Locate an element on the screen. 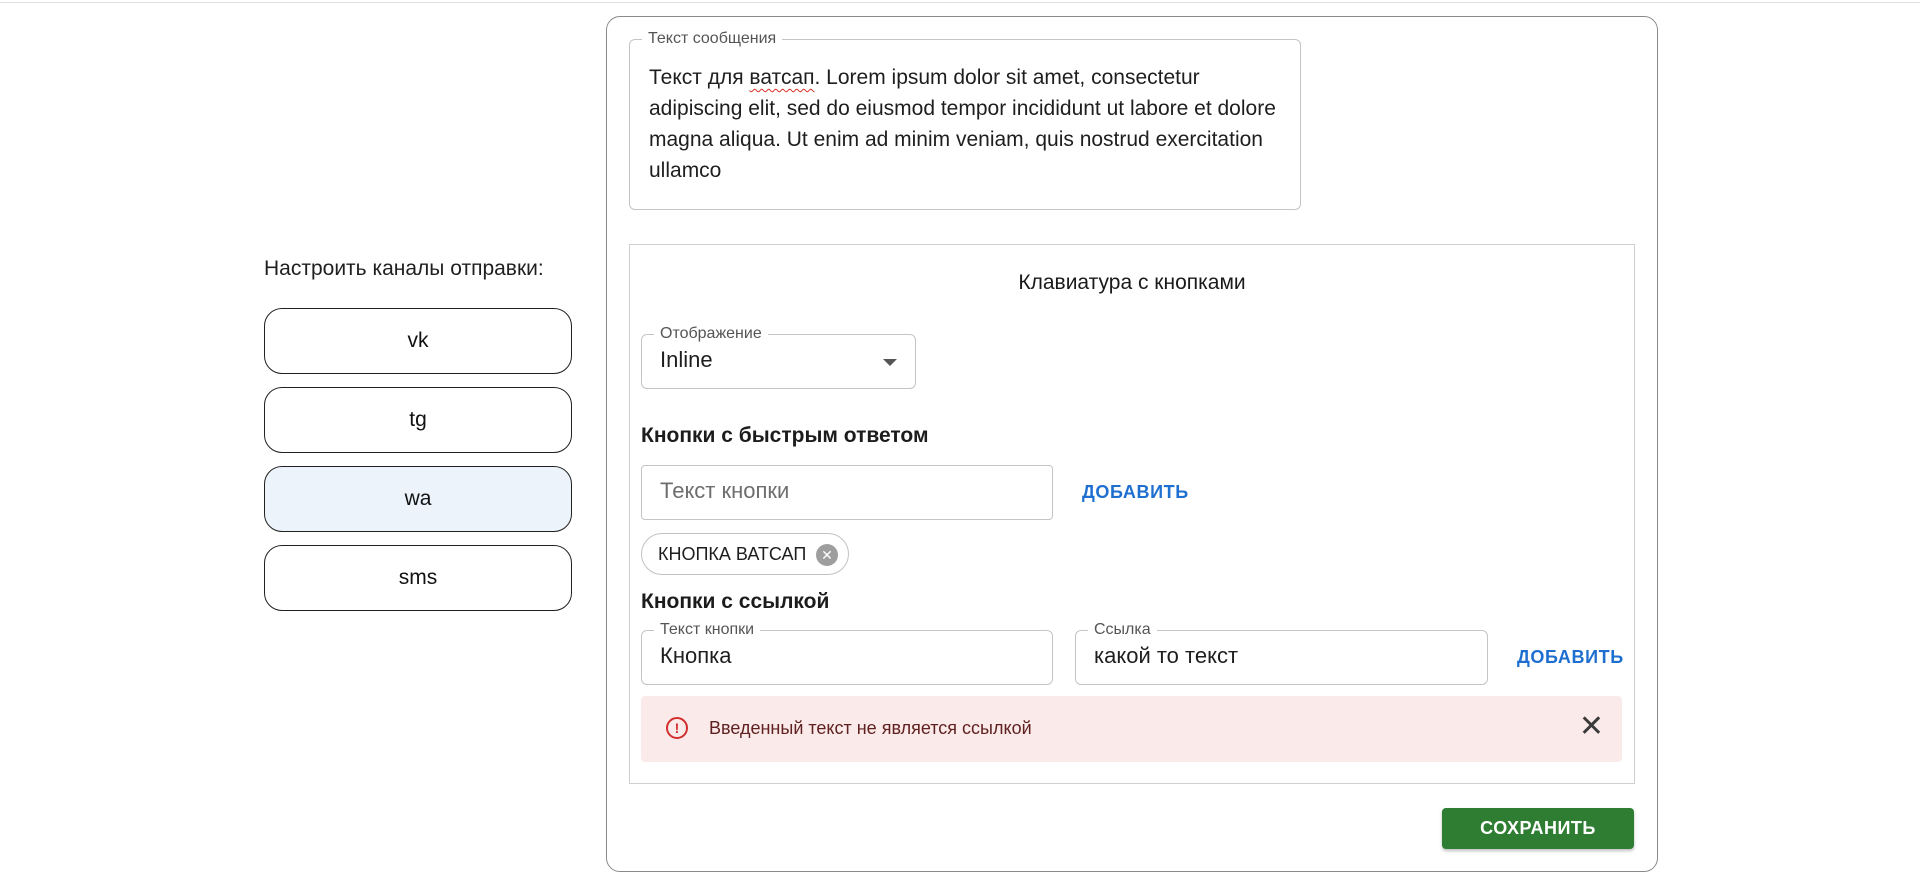 This screenshot has width=1920, height=881. error-alert: ! Введенный текст не является ссылкой ✕ is located at coordinates (1131, 729).